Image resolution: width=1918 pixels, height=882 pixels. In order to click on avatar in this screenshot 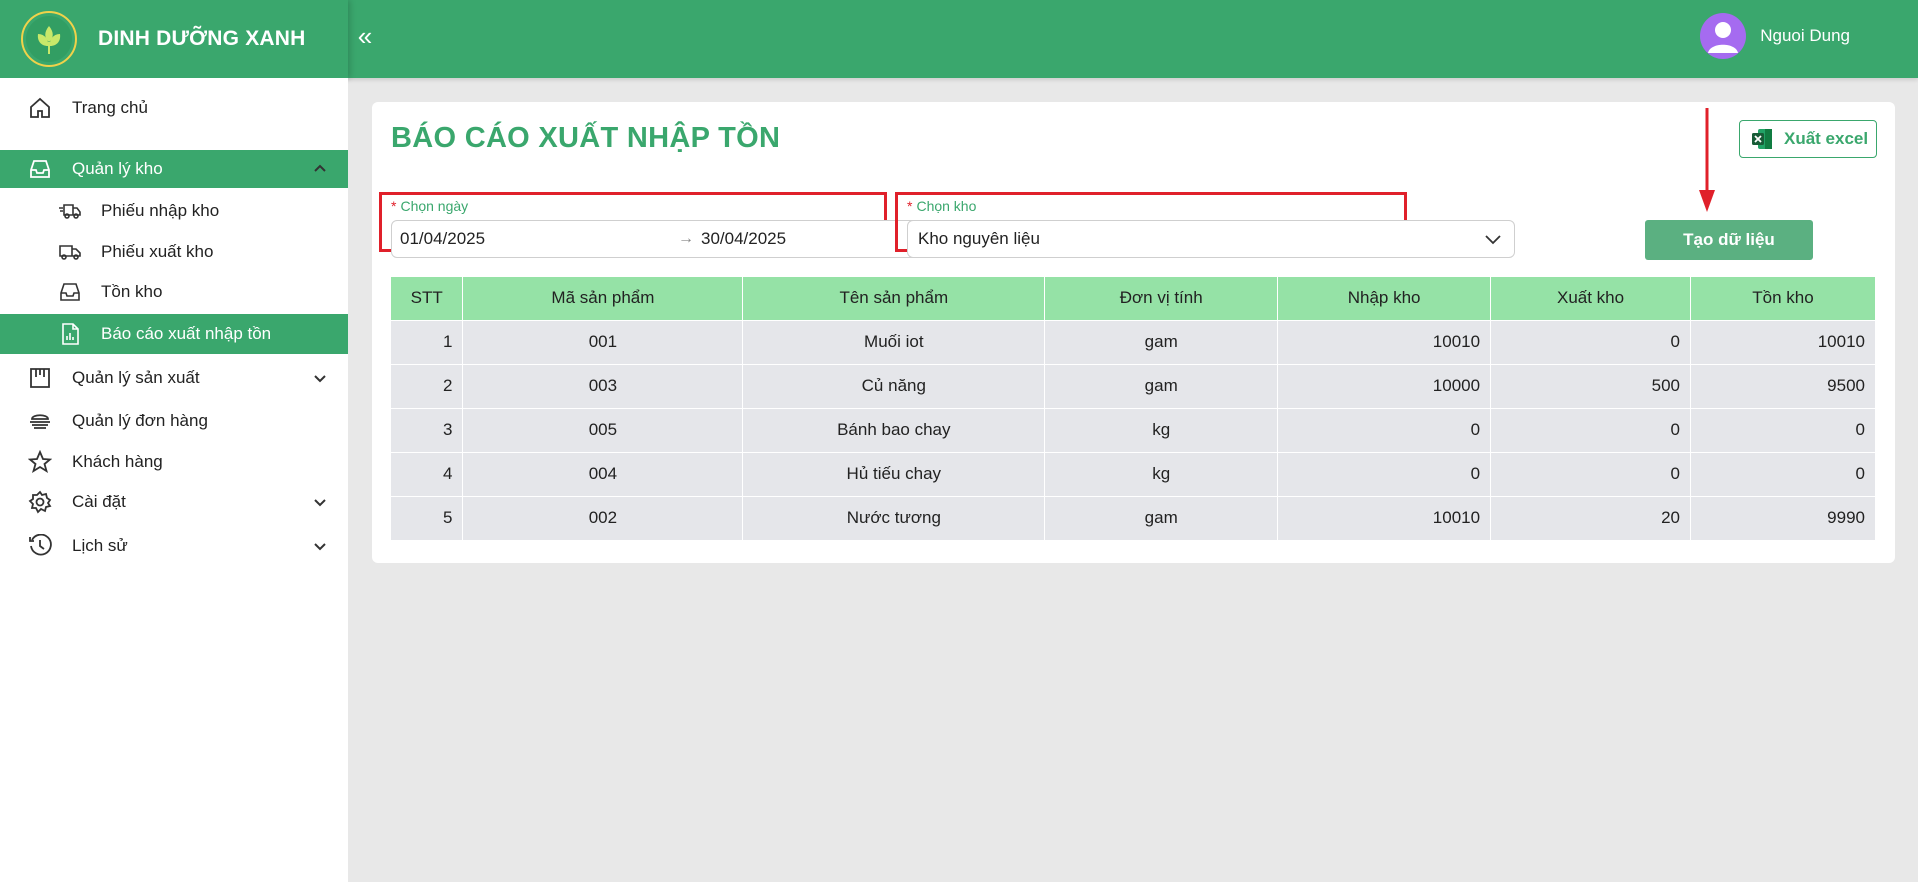, I will do `click(1723, 36)`.